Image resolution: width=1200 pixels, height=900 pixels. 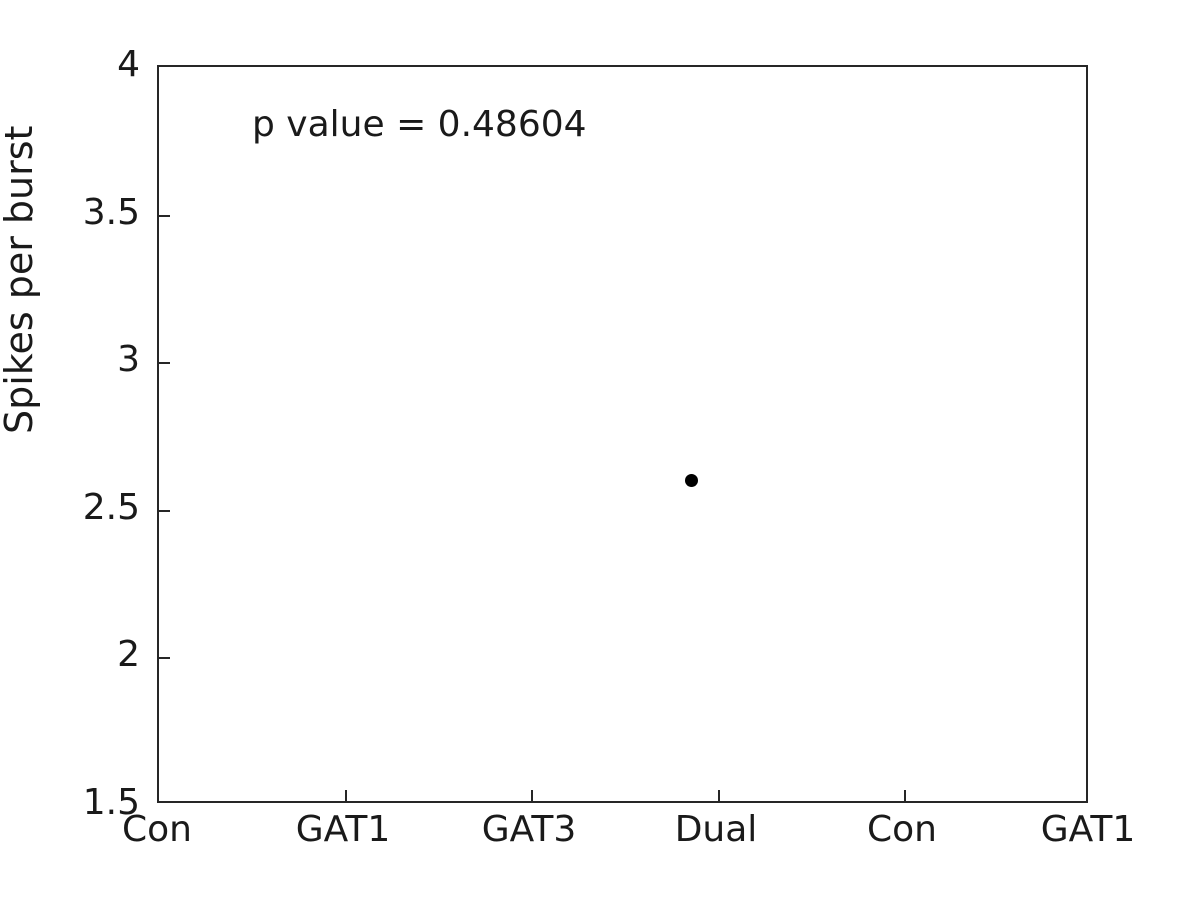 I want to click on y-tick-label: 1.5, so click(x=111, y=802).